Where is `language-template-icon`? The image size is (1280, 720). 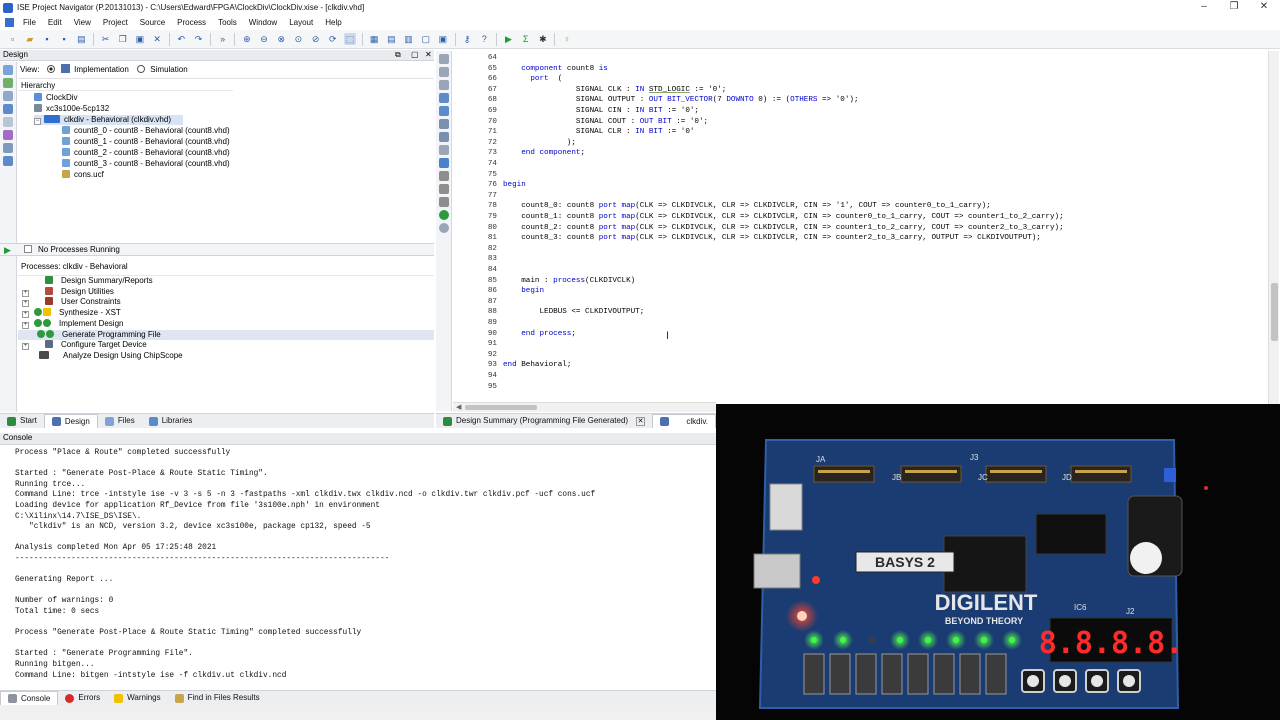
language-template-icon is located at coordinates (444, 228).